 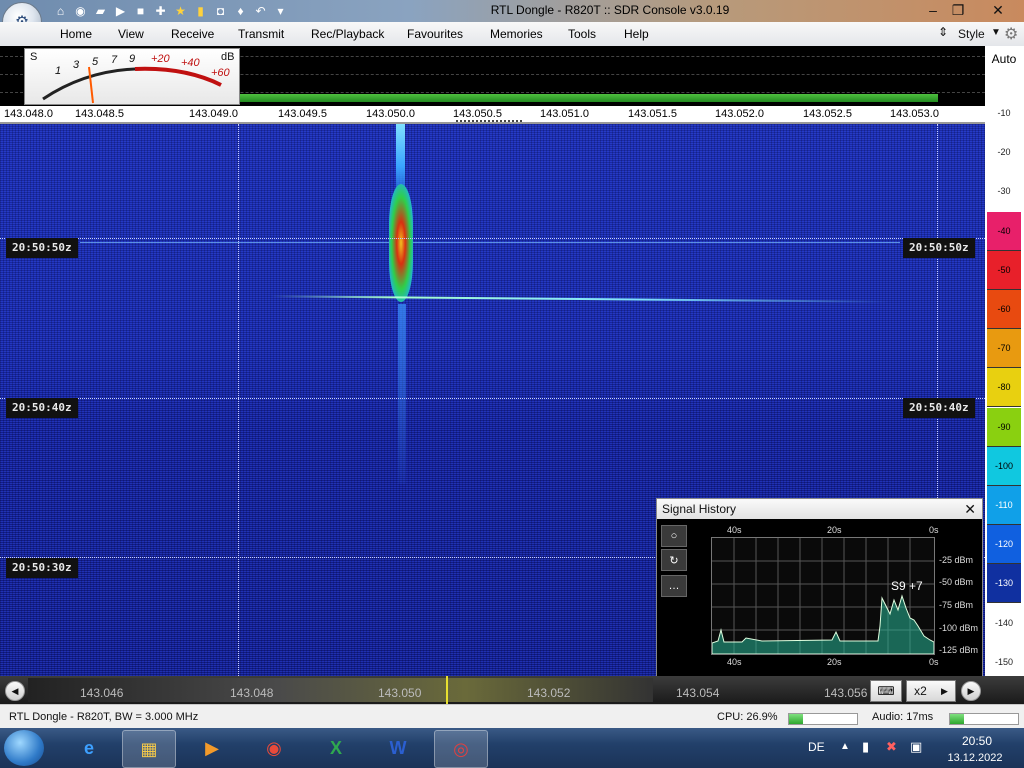 What do you see at coordinates (435, 34) in the screenshot?
I see `menu-favourites: Favourites` at bounding box center [435, 34].